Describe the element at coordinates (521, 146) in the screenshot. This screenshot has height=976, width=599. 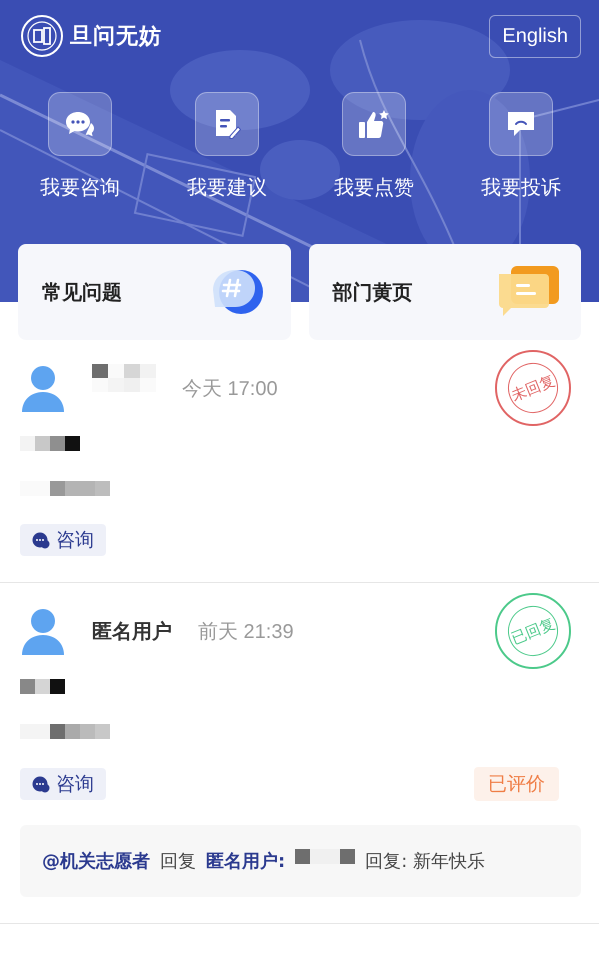
I see `action-button: 我要投诉` at that location.